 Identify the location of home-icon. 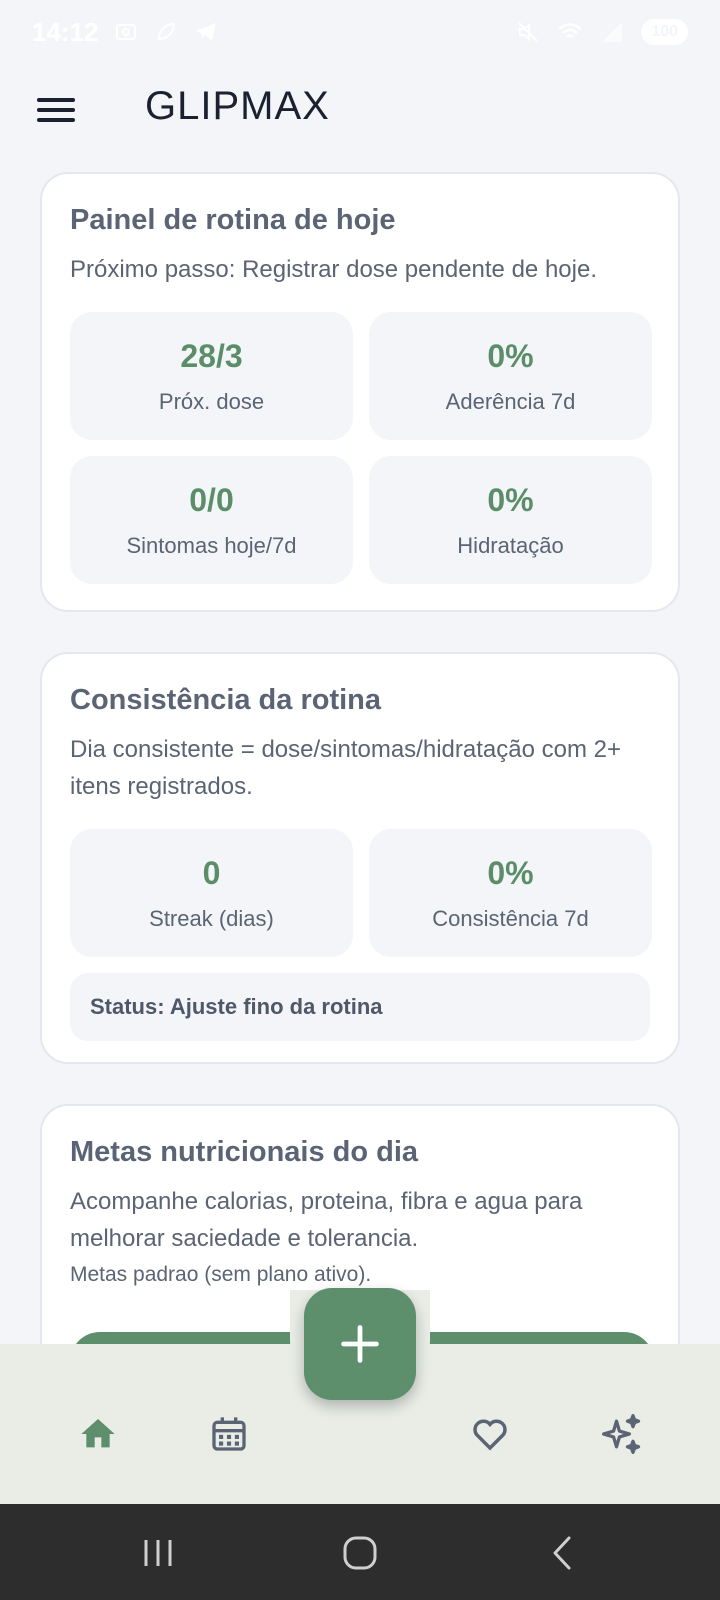
(98, 1433).